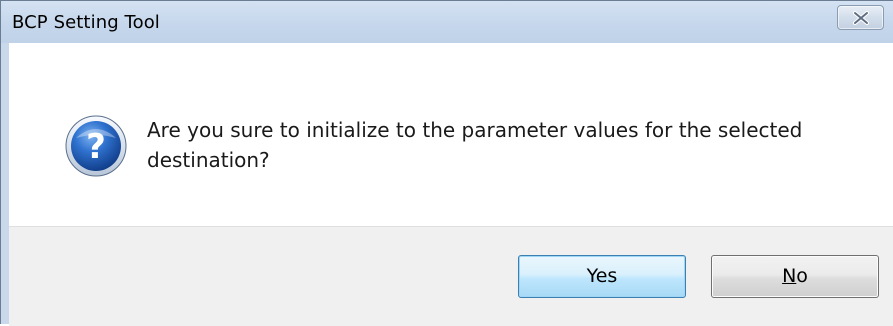 This screenshot has width=893, height=326. Describe the element at coordinates (802, 276) in the screenshot. I see `no-button-label: o` at that location.